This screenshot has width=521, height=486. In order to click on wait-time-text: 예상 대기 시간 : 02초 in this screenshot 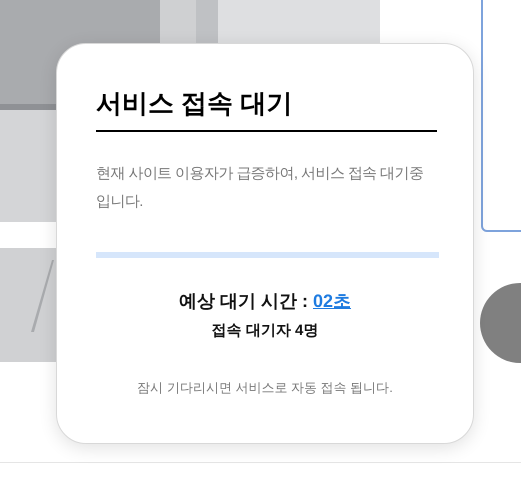, I will do `click(265, 301)`.